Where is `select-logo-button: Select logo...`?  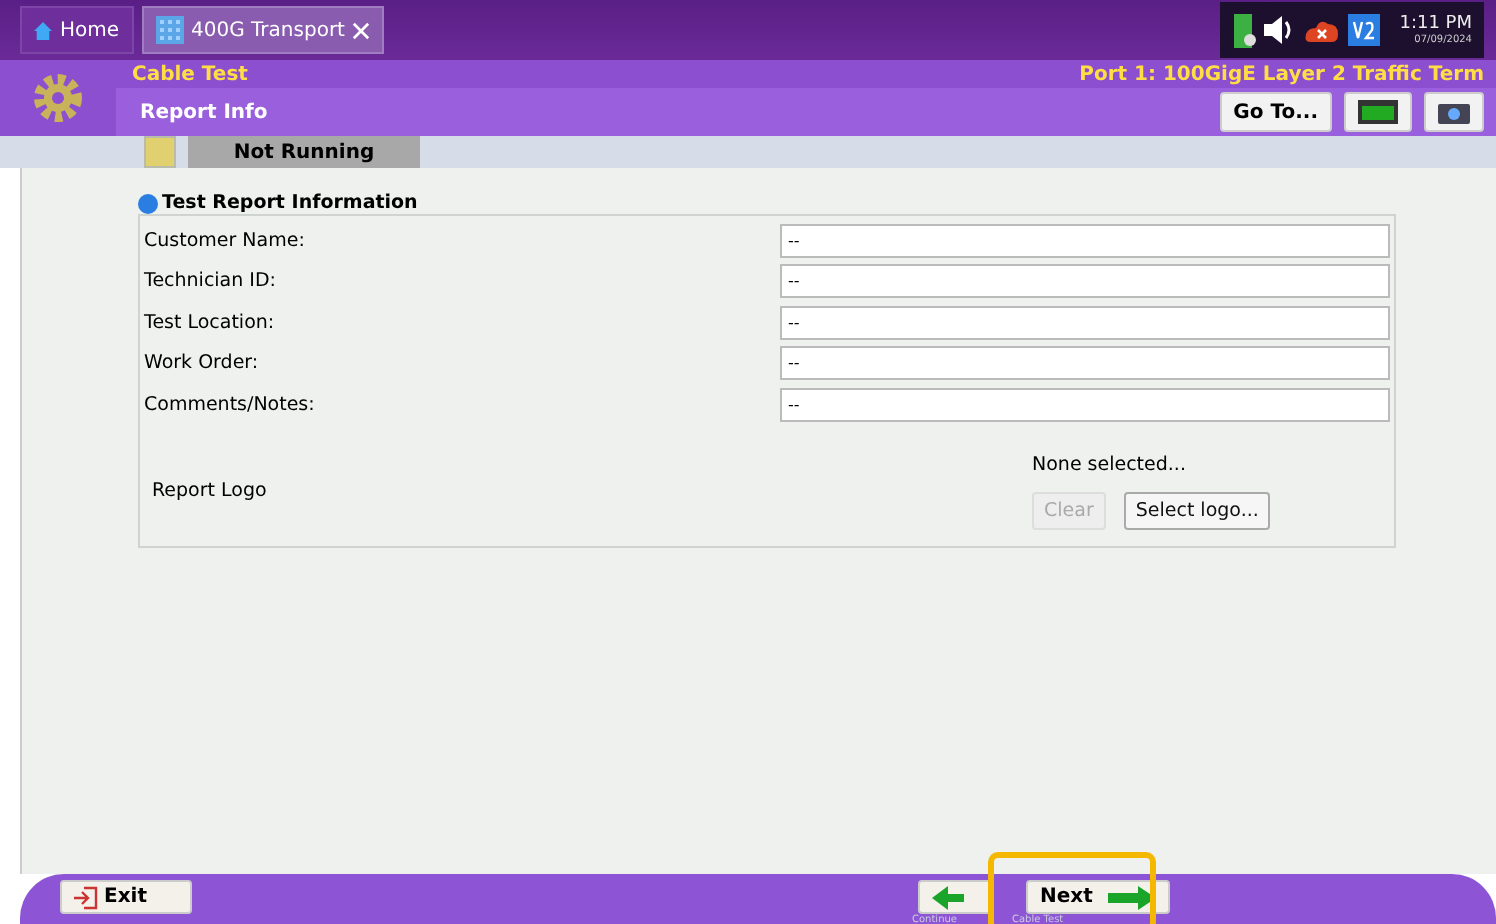 select-logo-button: Select logo... is located at coordinates (1197, 510).